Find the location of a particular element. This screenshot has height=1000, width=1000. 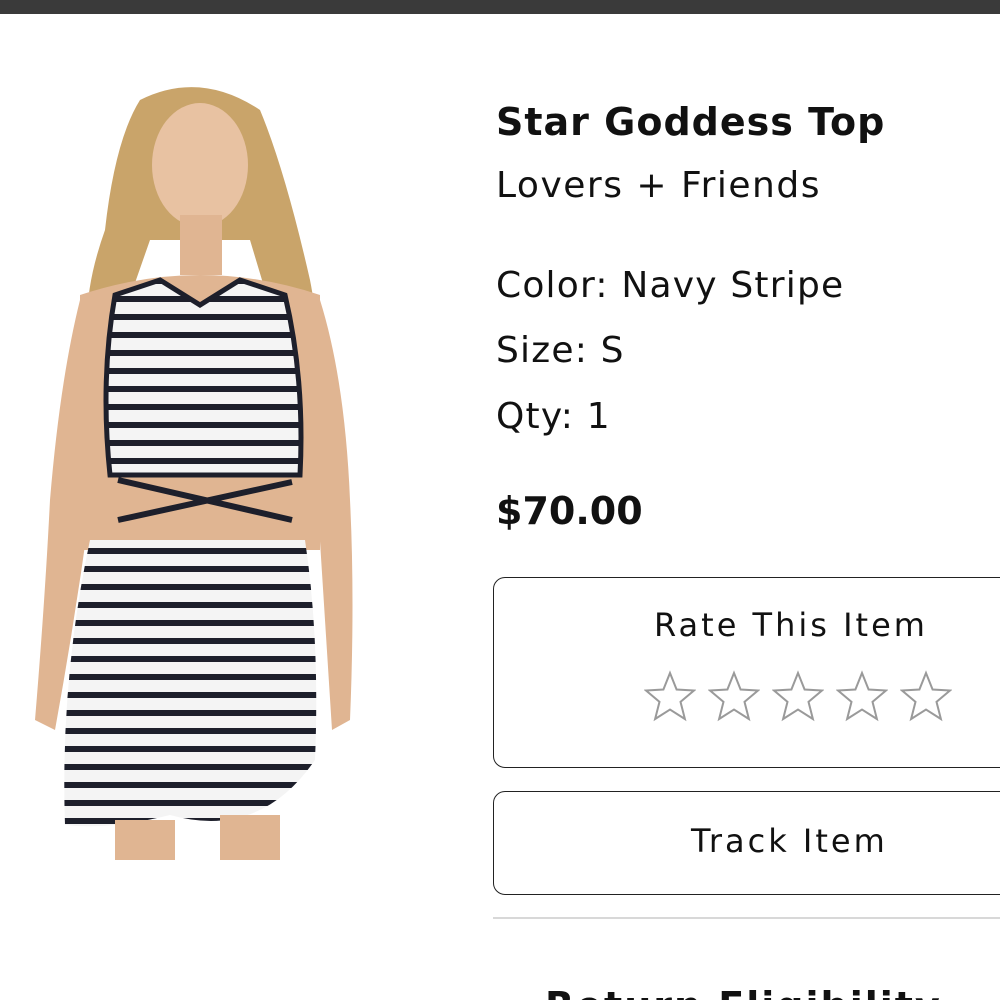

product-price: $70.00 is located at coordinates (569, 511).